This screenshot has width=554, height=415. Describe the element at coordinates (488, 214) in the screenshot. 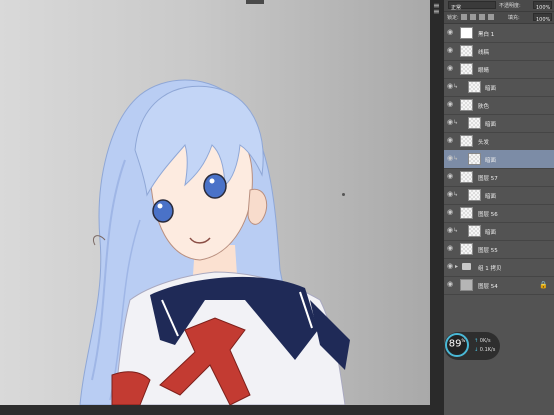

I see `layer-name: 图层 56` at that location.